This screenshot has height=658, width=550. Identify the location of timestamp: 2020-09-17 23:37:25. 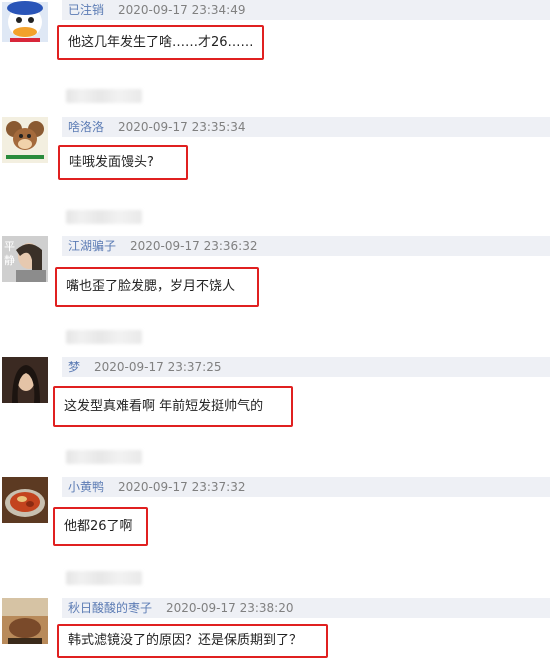
(158, 367).